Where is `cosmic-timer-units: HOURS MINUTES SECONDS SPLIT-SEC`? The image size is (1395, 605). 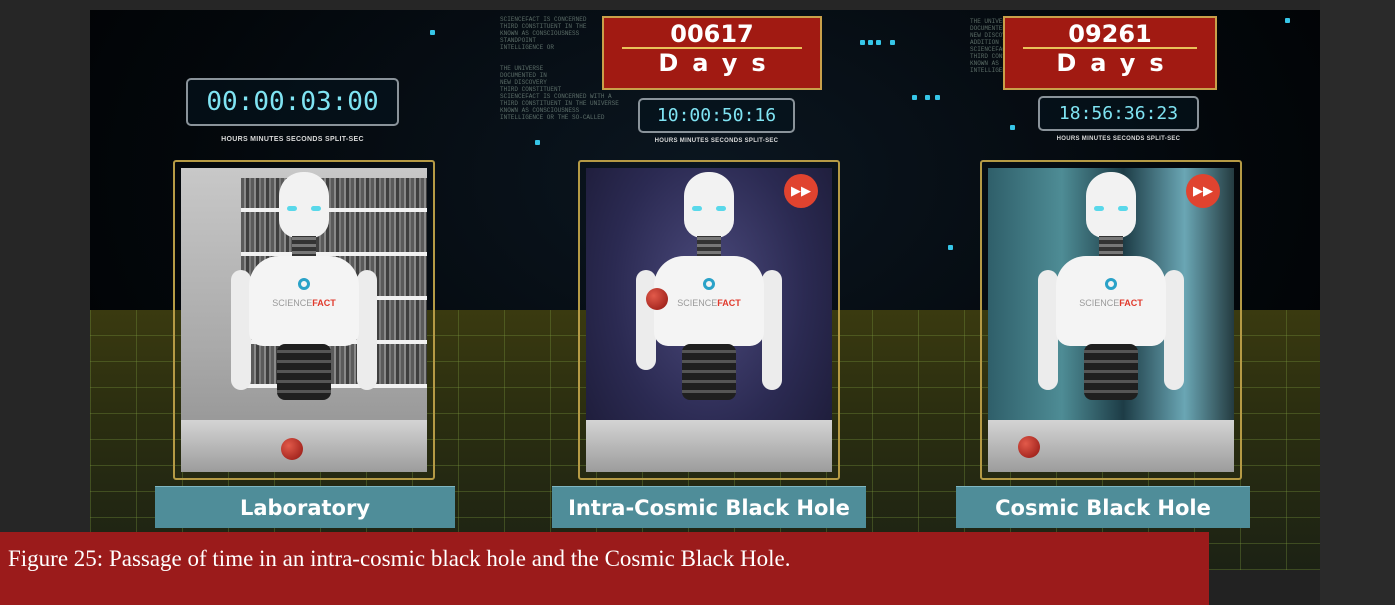
cosmic-timer-units: HOURS MINUTES SECONDS SPLIT-SEC is located at coordinates (1118, 139).